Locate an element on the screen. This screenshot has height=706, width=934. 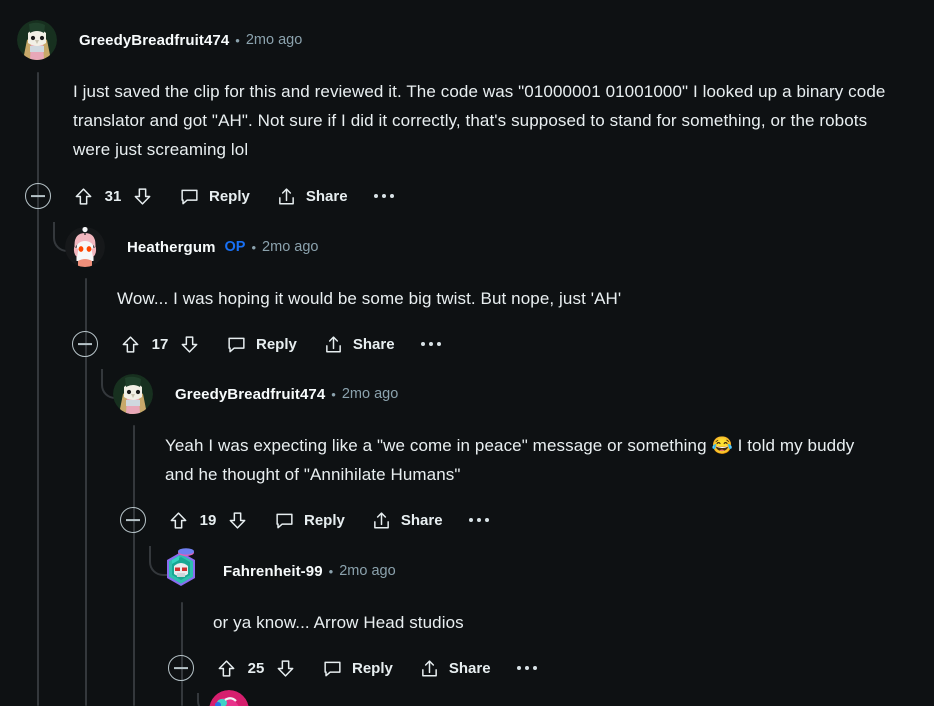
comment-username: Heathergum is located at coordinates (171, 247).